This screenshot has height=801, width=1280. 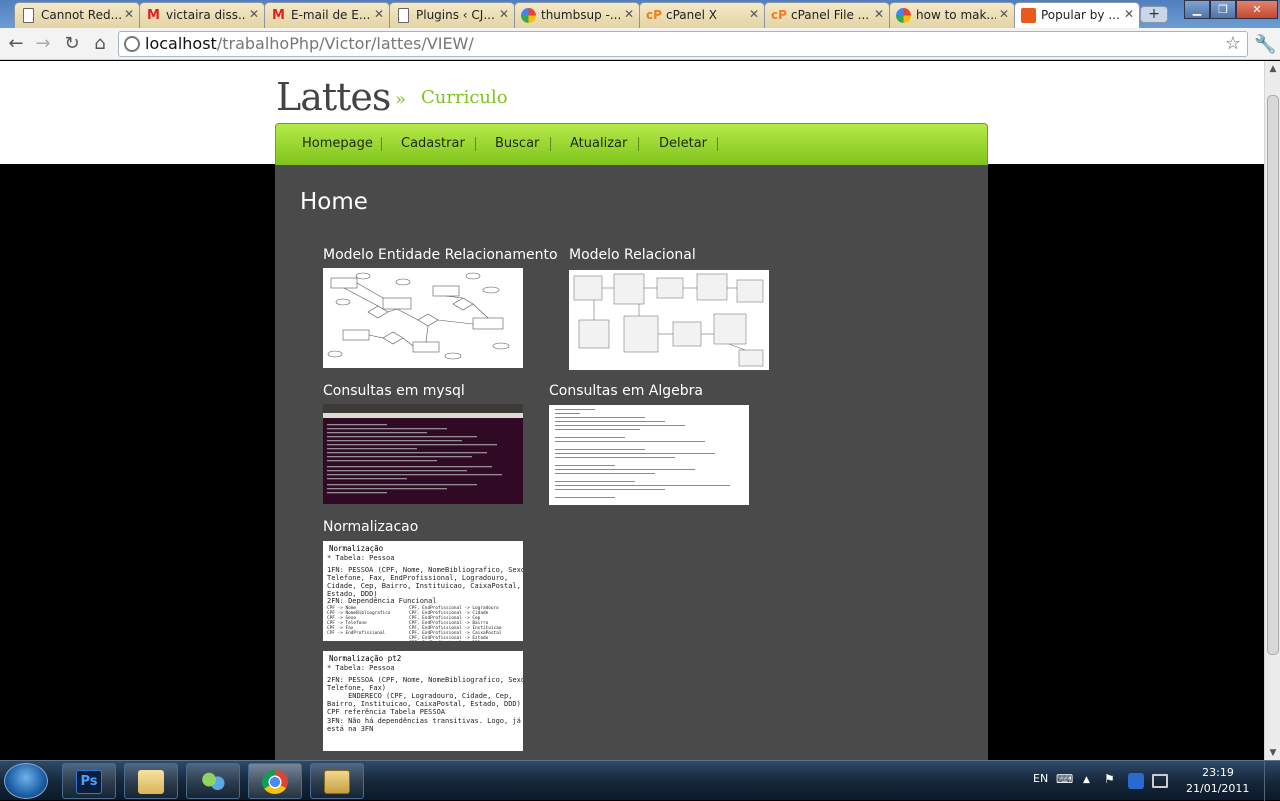 What do you see at coordinates (1086, 780) in the screenshot?
I see `show-hidden-icons-icon: ▲` at bounding box center [1086, 780].